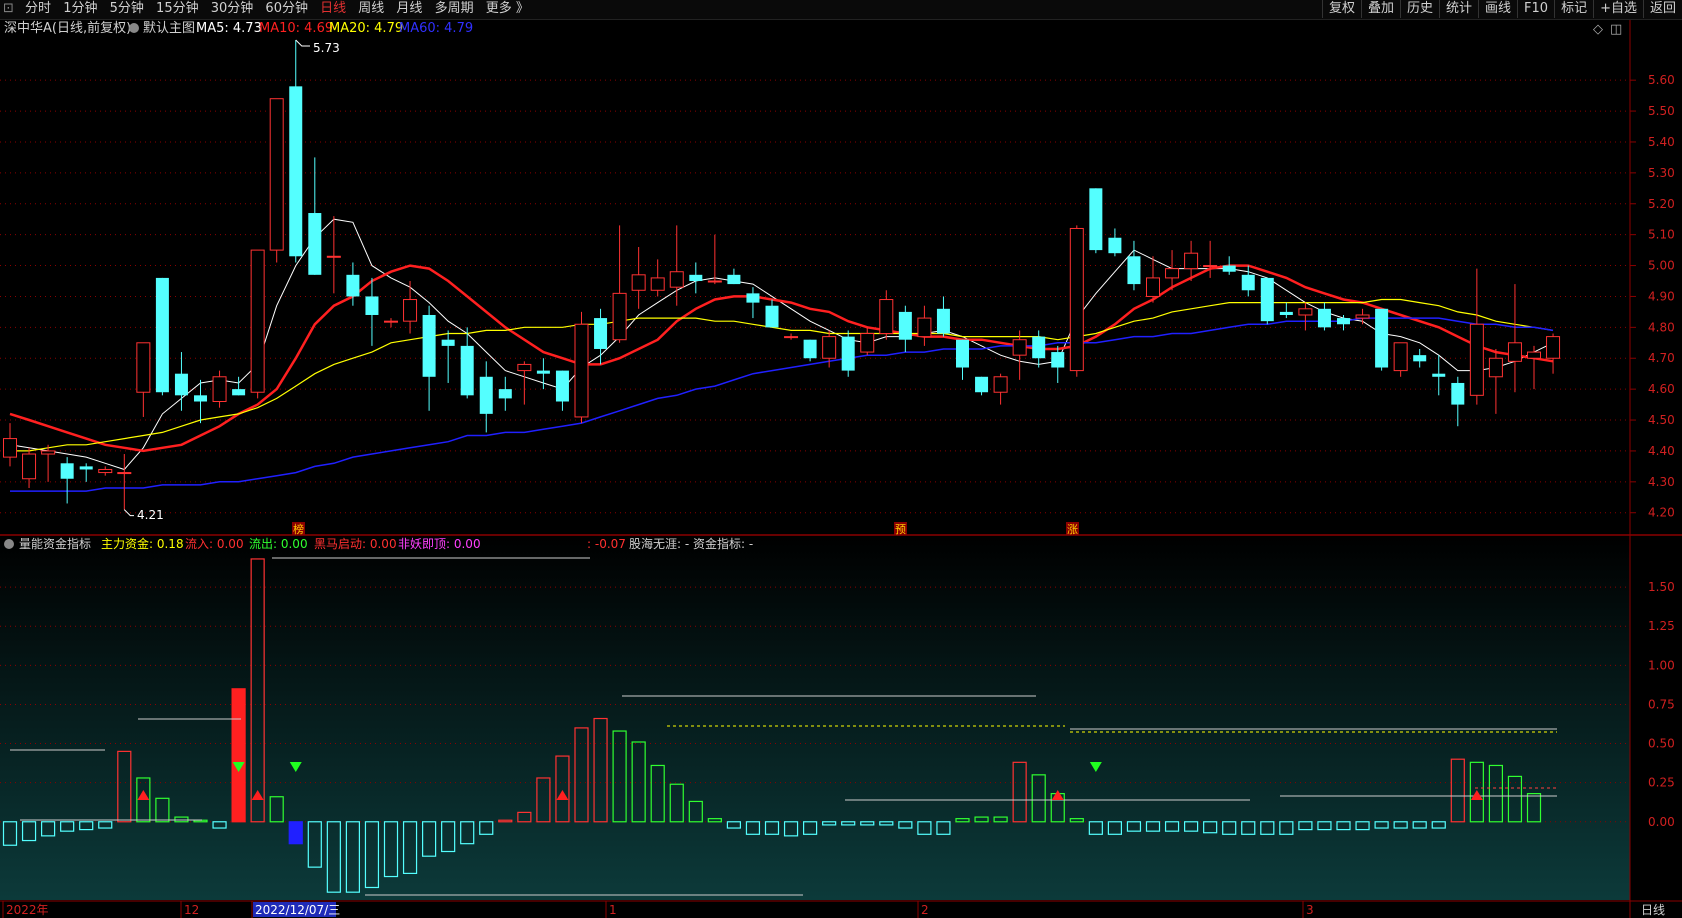 The height and width of the screenshot is (918, 1682). Describe the element at coordinates (1661, 266) in the screenshot. I see `y-tick-label: 5.00` at that location.